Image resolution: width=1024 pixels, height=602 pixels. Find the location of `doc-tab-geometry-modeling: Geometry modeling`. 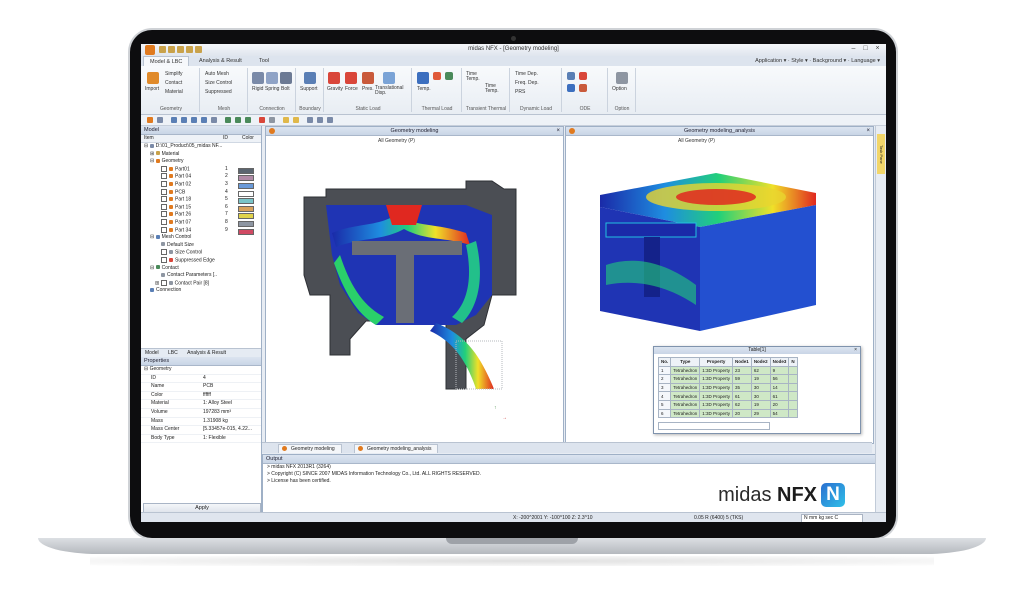

doc-tab-geometry-modeling: Geometry modeling is located at coordinates (310, 448).